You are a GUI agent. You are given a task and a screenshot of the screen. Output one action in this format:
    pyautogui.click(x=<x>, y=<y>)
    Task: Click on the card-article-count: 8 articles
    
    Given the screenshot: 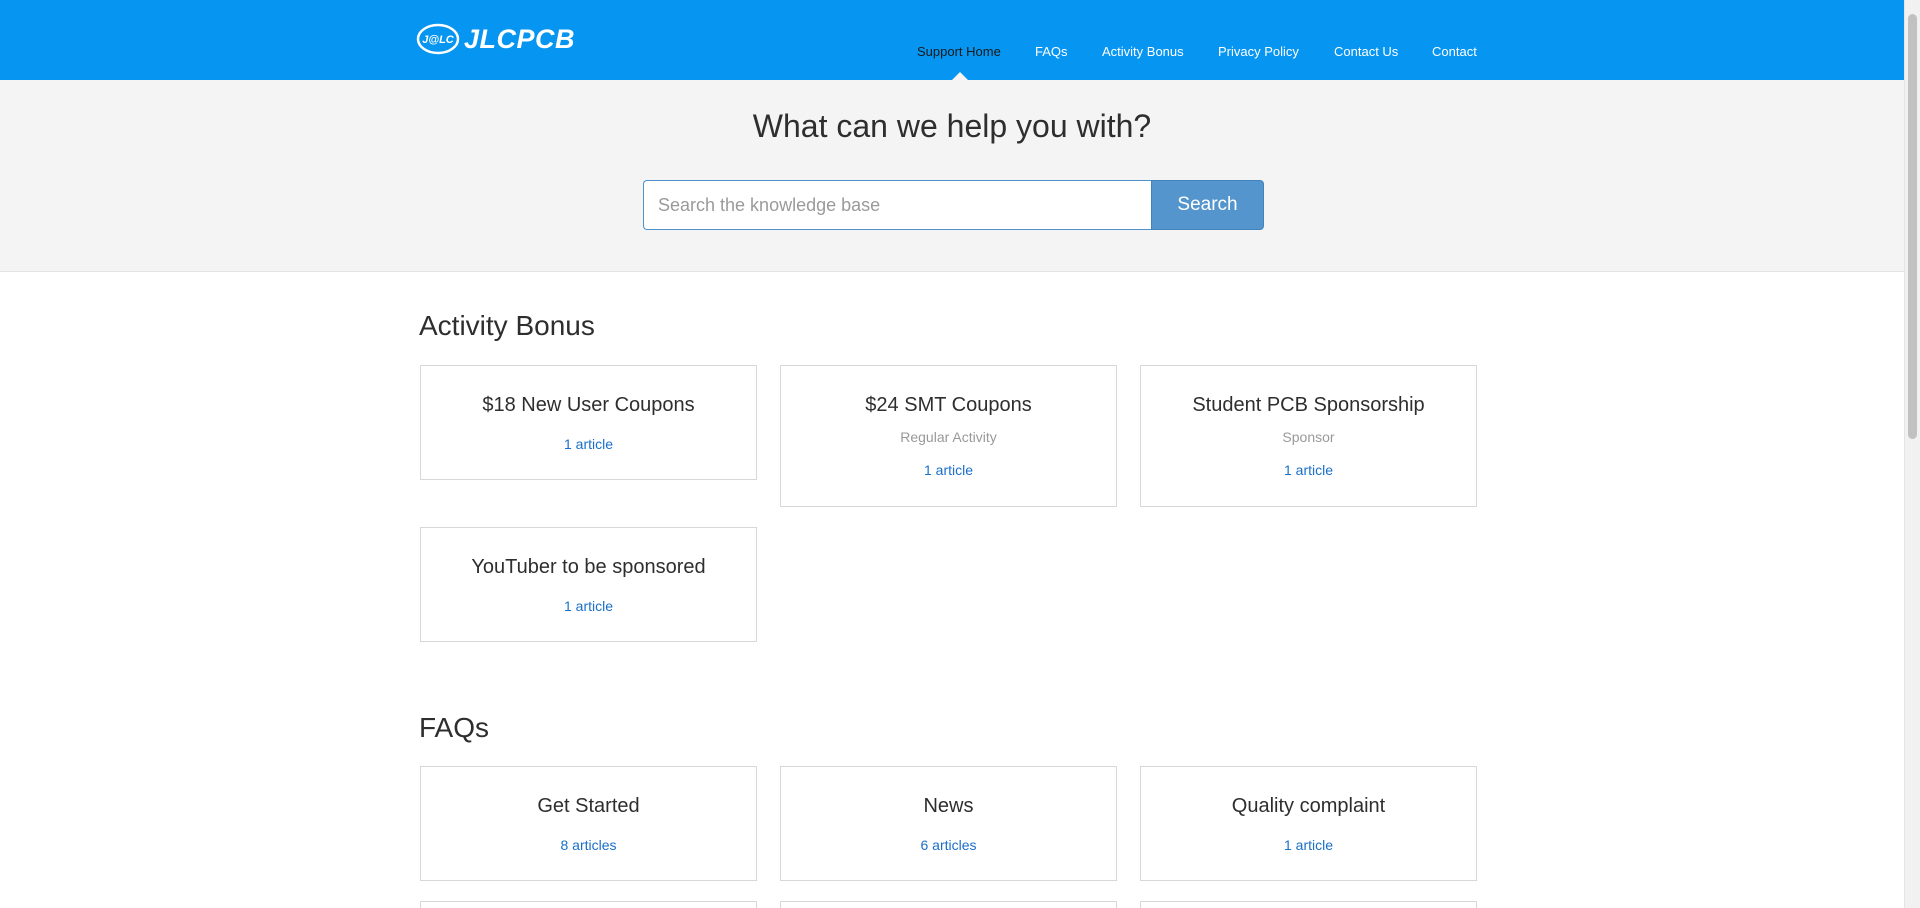 What is the action you would take?
    pyautogui.click(x=588, y=845)
    